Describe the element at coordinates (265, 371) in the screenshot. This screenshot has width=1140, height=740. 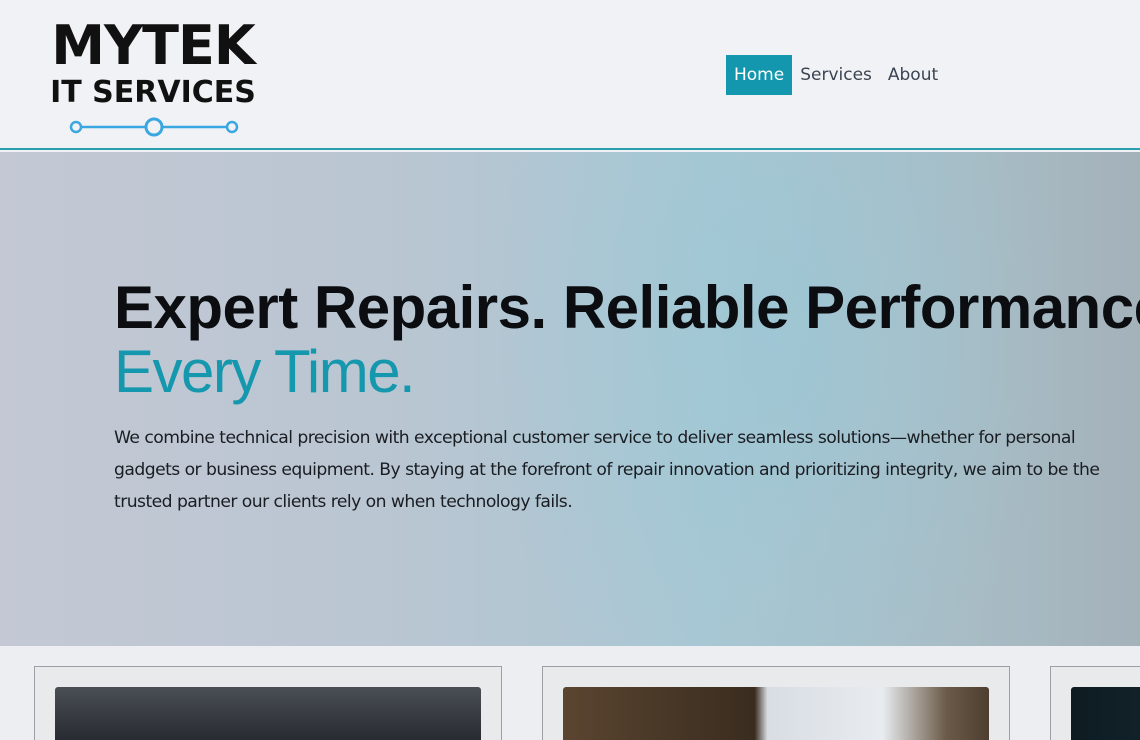
I see `hero-accent-title: Every Time.` at that location.